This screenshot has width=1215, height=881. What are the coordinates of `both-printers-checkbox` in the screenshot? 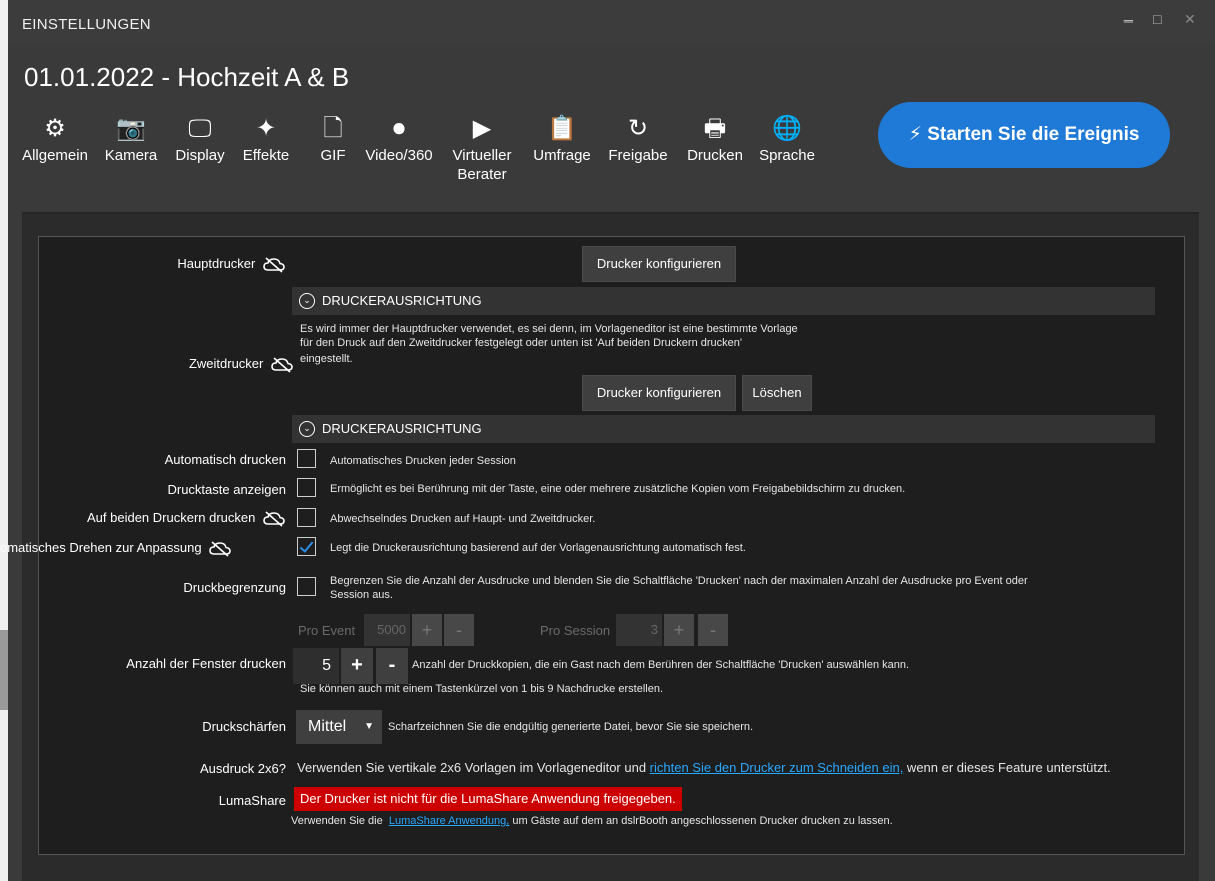 It's located at (306, 517).